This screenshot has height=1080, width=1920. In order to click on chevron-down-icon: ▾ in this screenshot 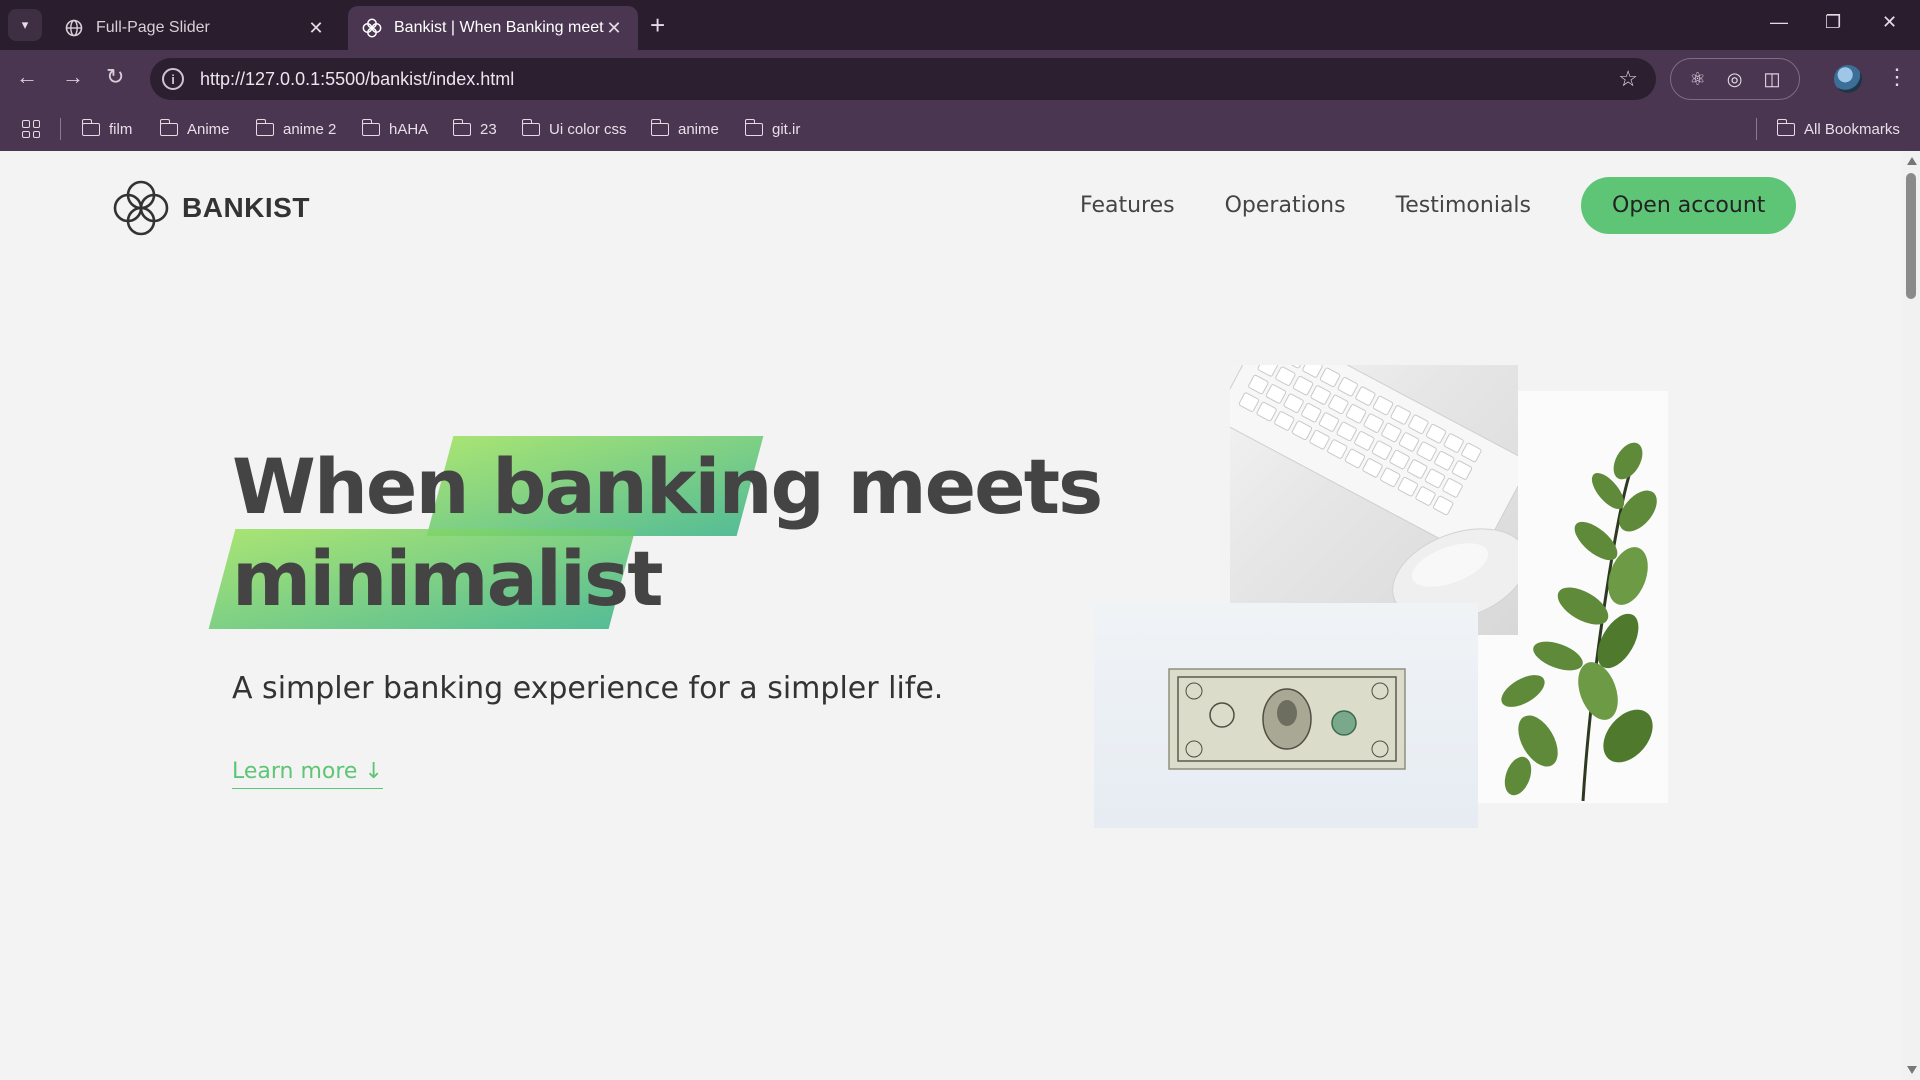, I will do `click(25, 24)`.